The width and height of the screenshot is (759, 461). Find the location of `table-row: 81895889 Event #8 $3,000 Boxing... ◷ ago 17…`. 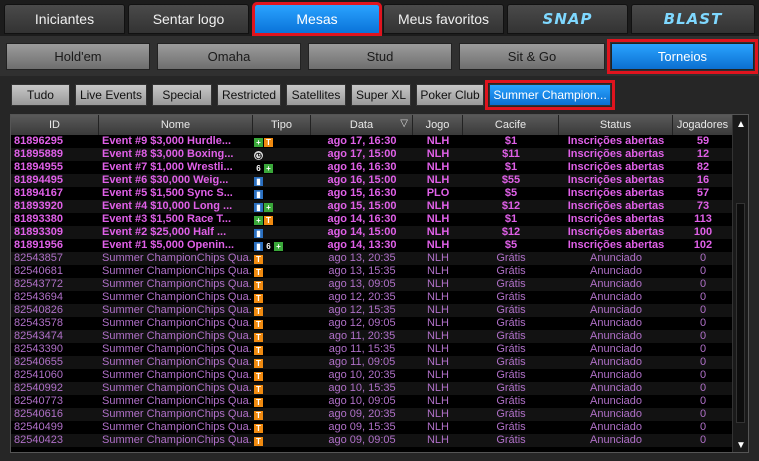

table-row: 81895889 Event #8 $3,000 Boxing... ◷ ago 17… is located at coordinates (372, 154).